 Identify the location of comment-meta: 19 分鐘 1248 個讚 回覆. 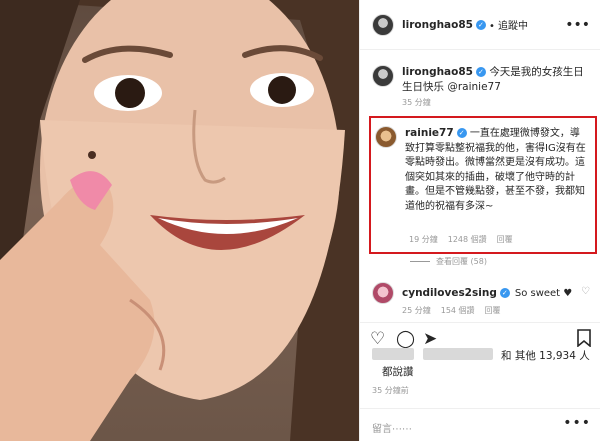
(461, 239).